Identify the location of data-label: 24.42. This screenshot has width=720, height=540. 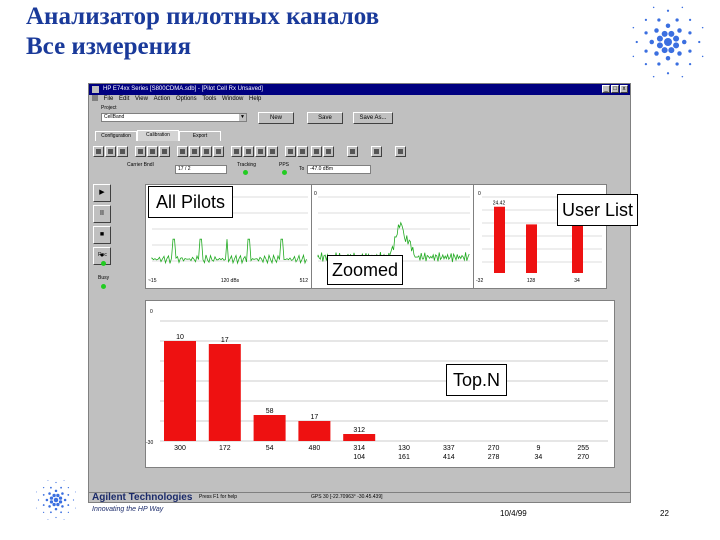
(499, 204).